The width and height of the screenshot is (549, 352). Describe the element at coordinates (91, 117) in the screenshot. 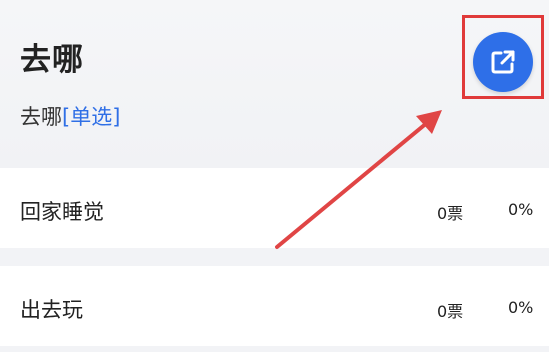

I see `poll-type-tag: [单选]` at that location.